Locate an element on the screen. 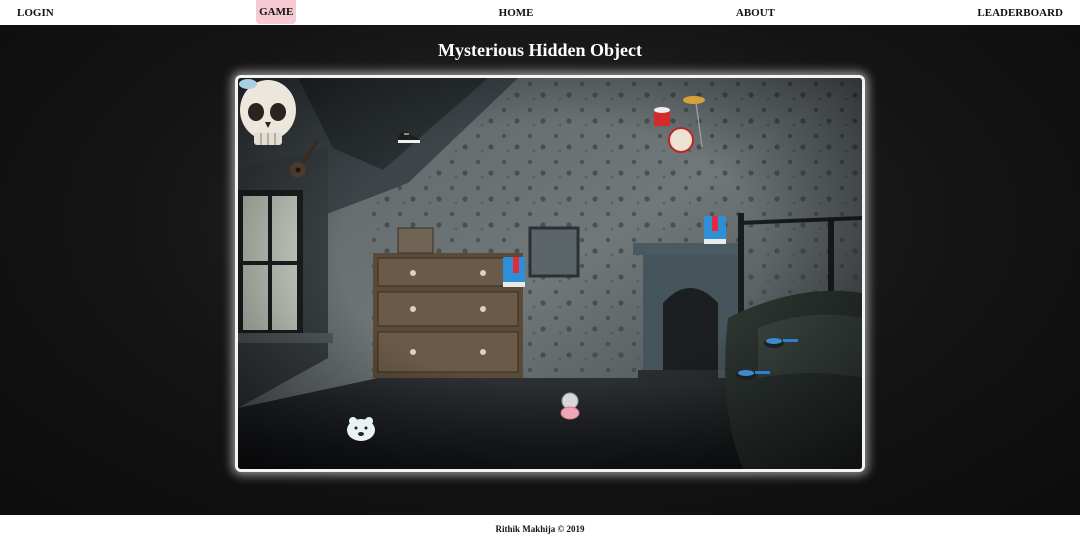 The width and height of the screenshot is (1080, 543). polar-bear-icon is located at coordinates (361, 428).